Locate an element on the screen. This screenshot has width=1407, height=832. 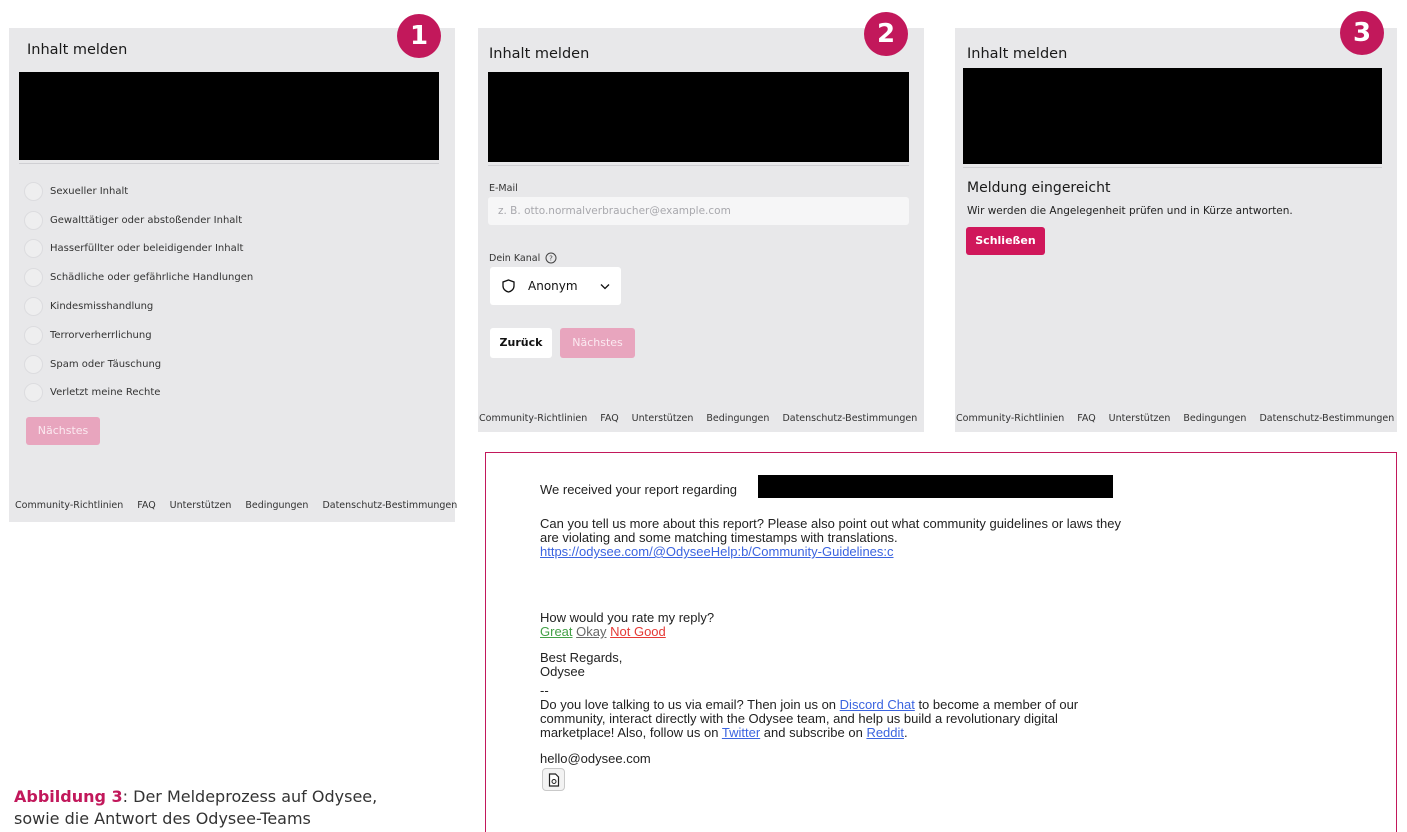
rating-links: Great Okay Not Good is located at coordinates (603, 632).